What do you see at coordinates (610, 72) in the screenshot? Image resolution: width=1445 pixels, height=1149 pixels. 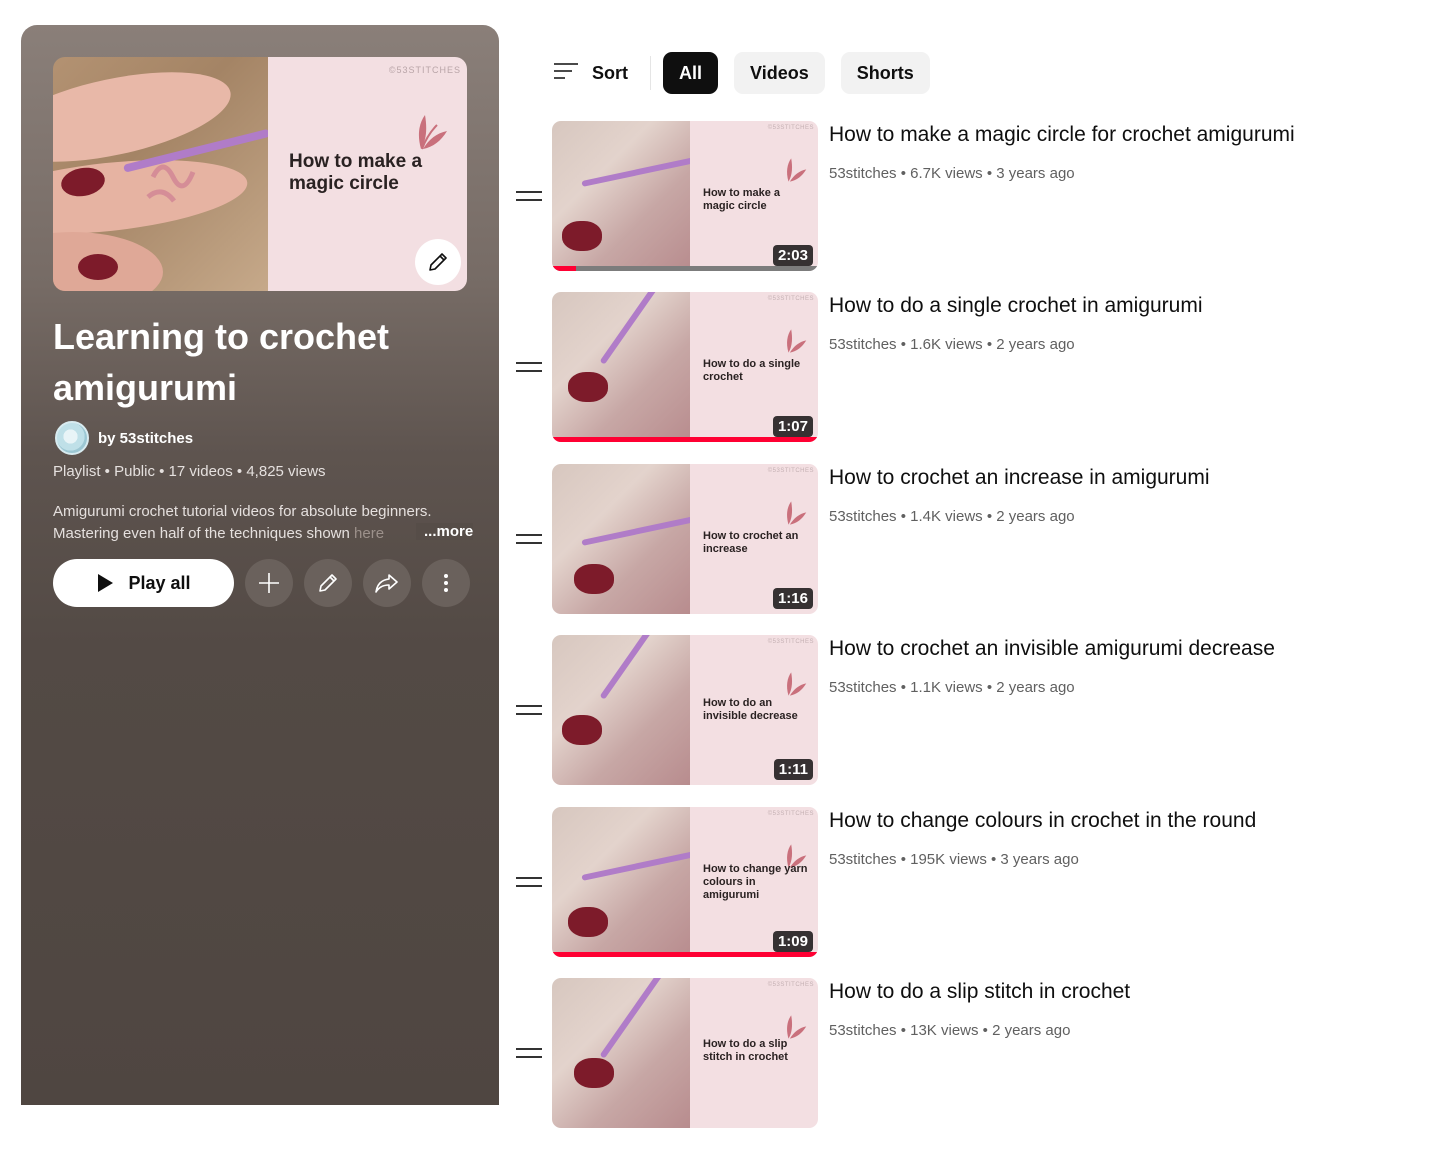 I see `sort-label: Sort` at bounding box center [610, 72].